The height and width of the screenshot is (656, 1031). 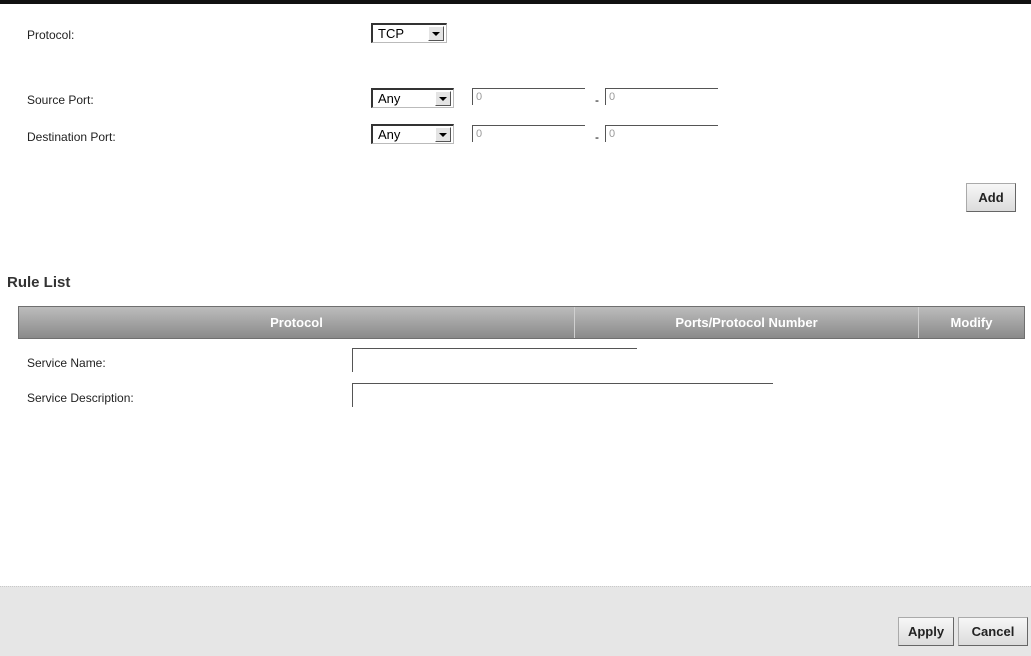 What do you see at coordinates (39, 282) in the screenshot?
I see `rule-list-title: Rule List` at bounding box center [39, 282].